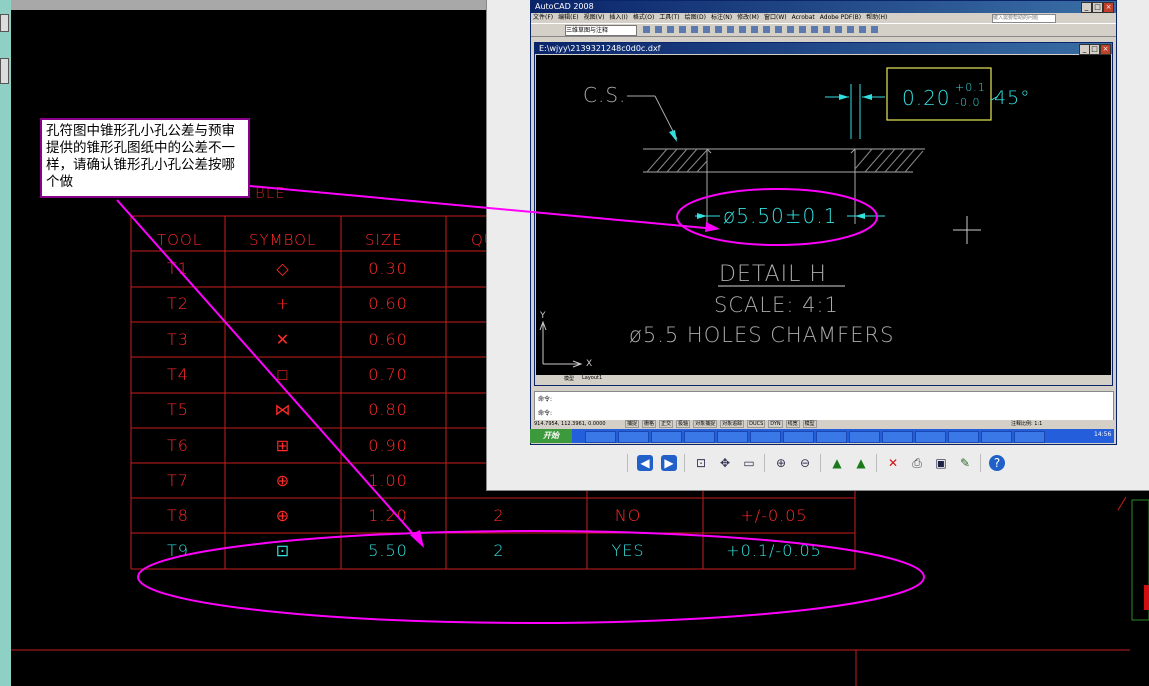 The height and width of the screenshot is (686, 1149). I want to click on menu-item: 窗口(W), so click(775, 17).